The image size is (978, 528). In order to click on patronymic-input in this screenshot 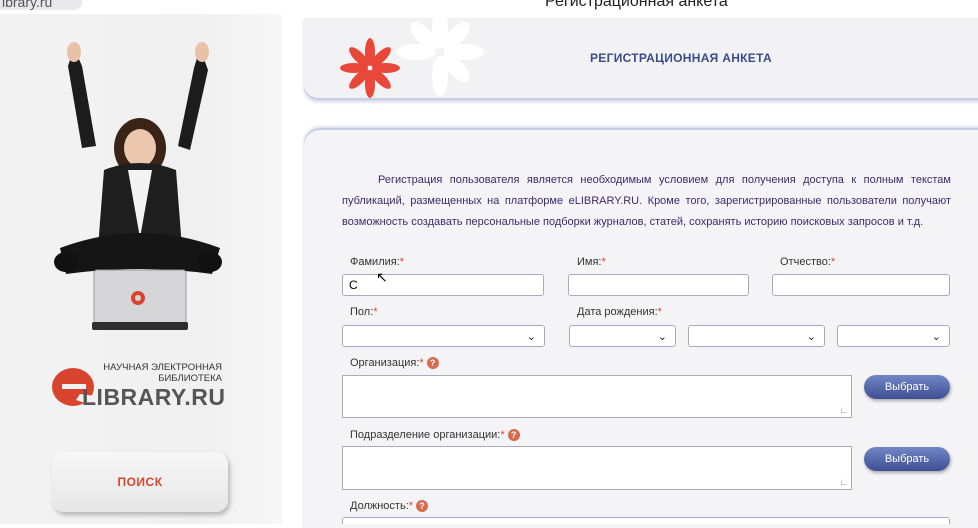, I will do `click(861, 285)`.